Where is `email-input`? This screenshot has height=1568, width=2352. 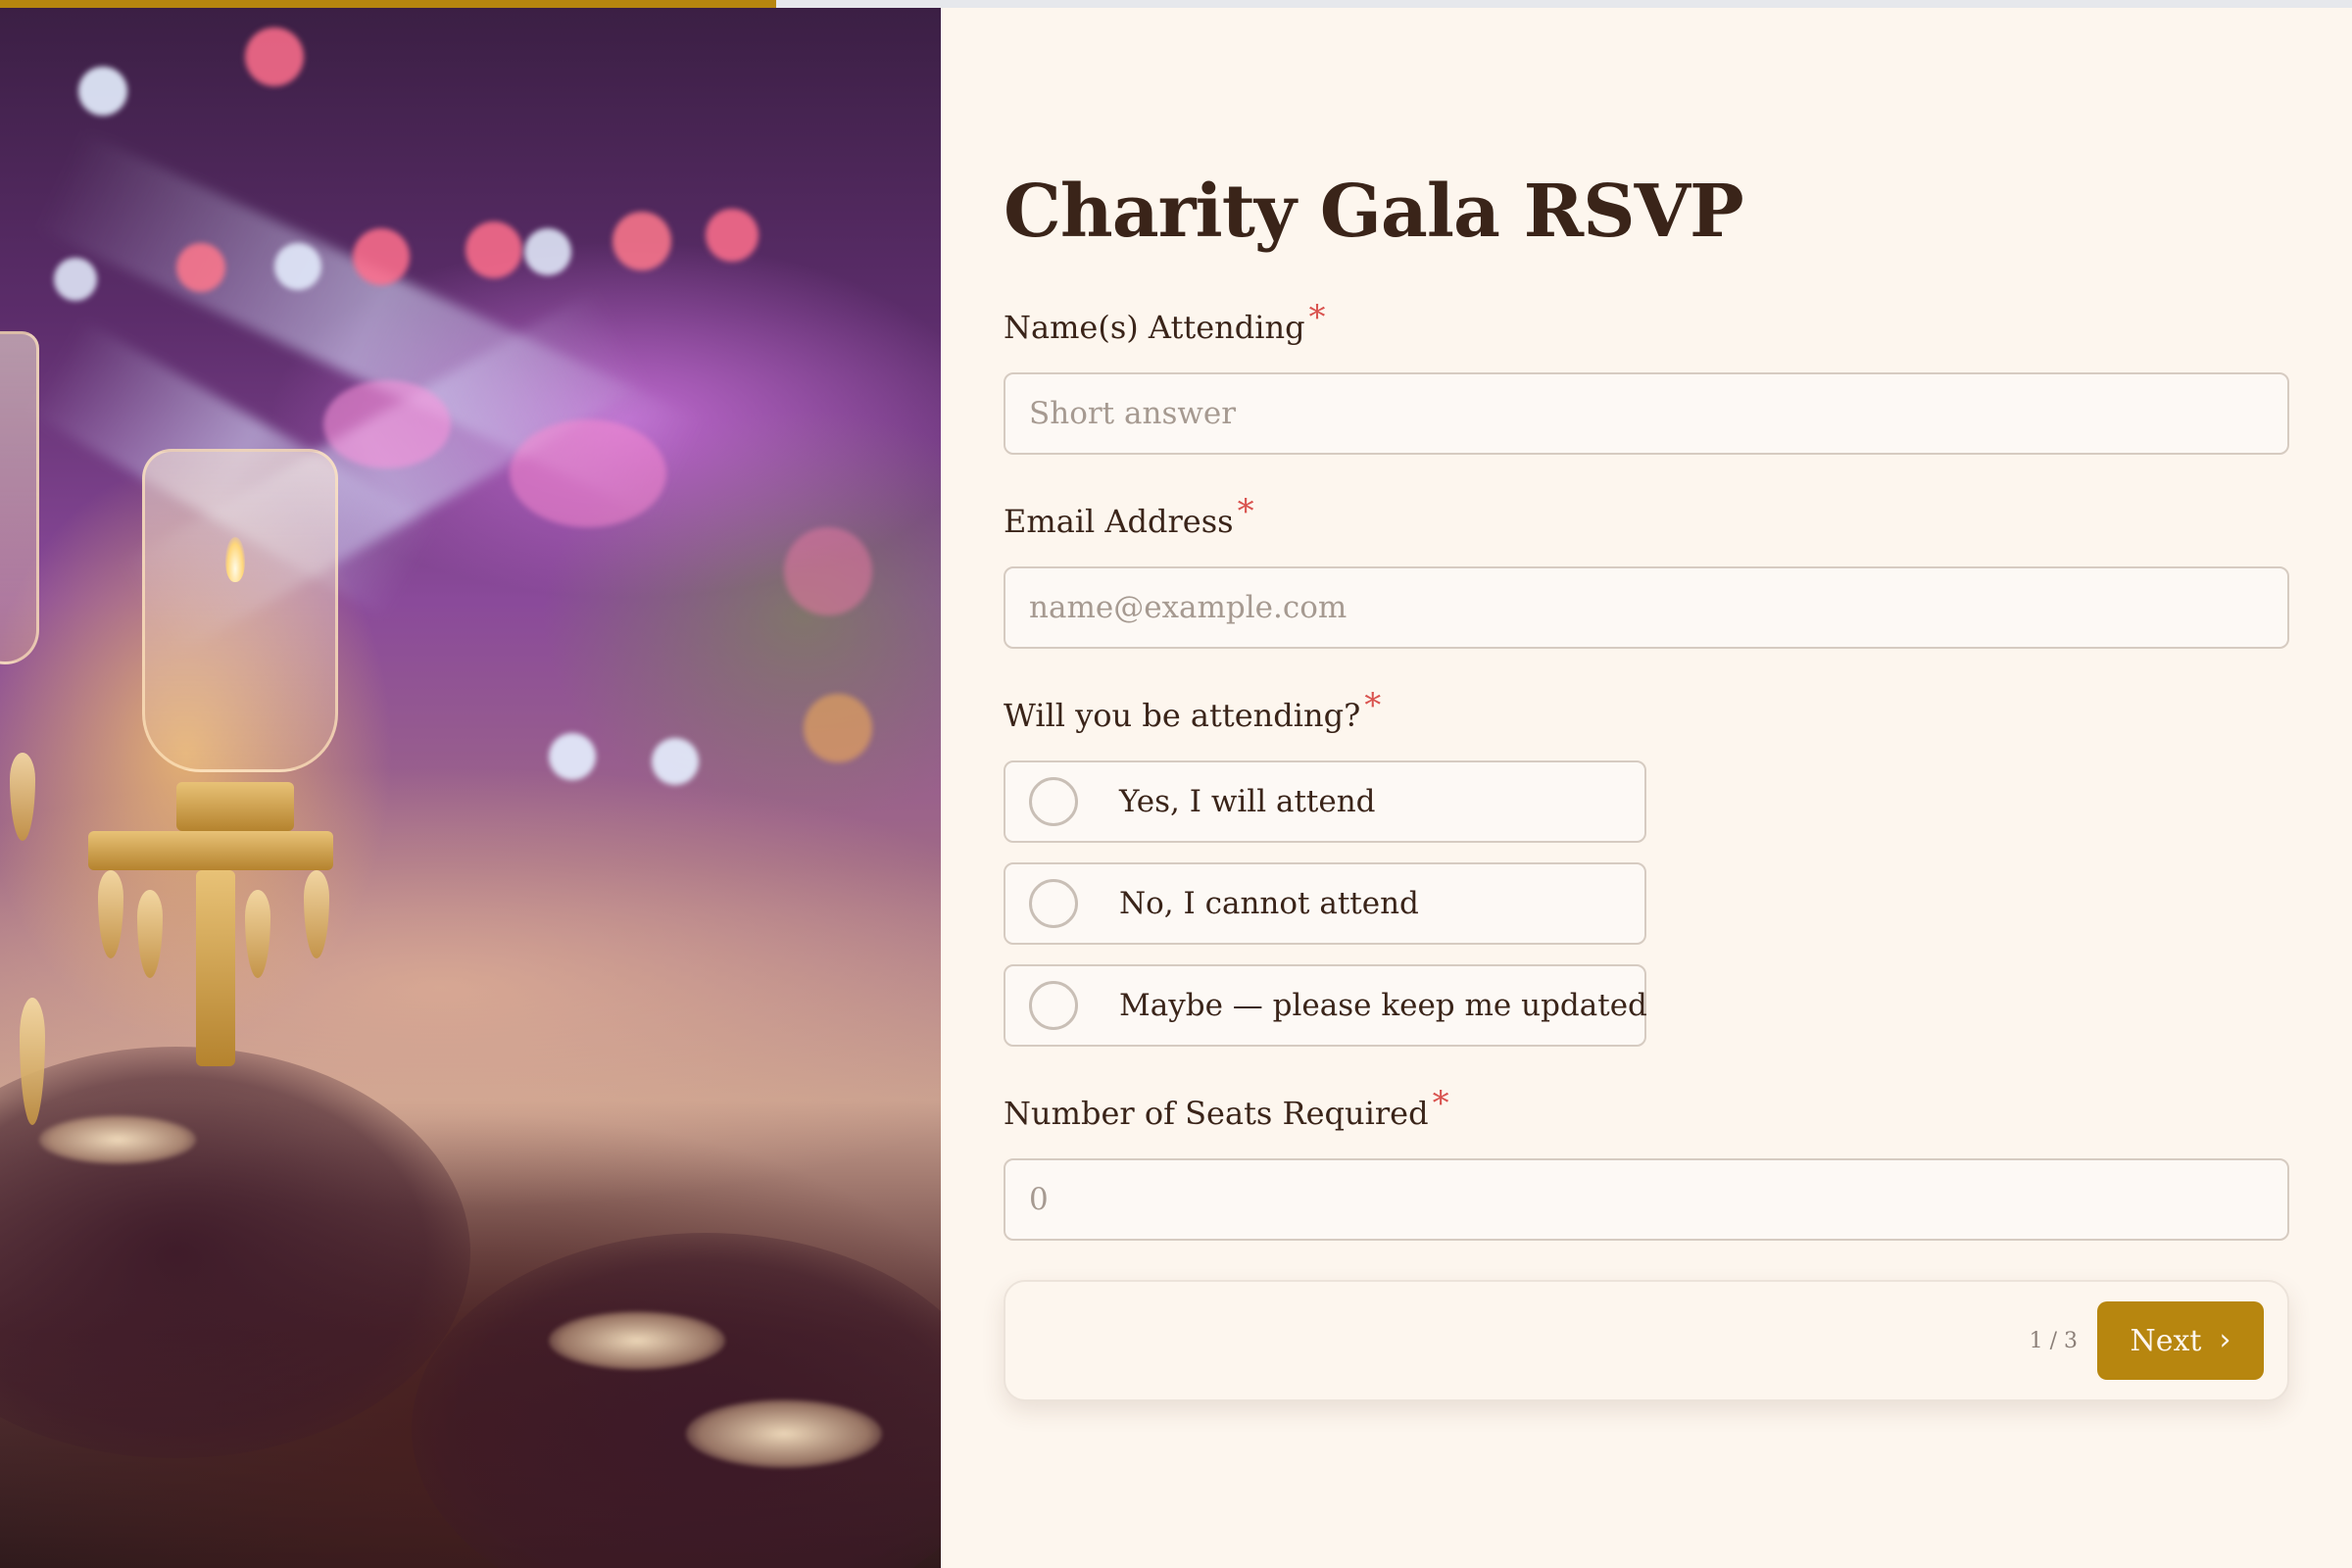
email-input is located at coordinates (1646, 607).